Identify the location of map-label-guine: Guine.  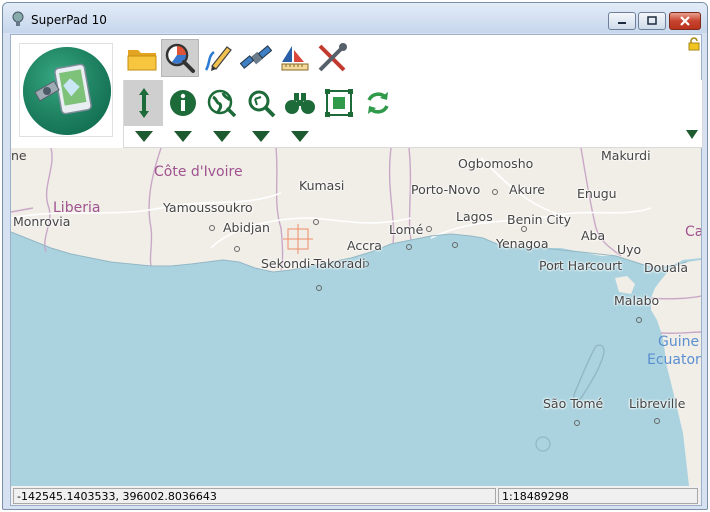
(679, 342).